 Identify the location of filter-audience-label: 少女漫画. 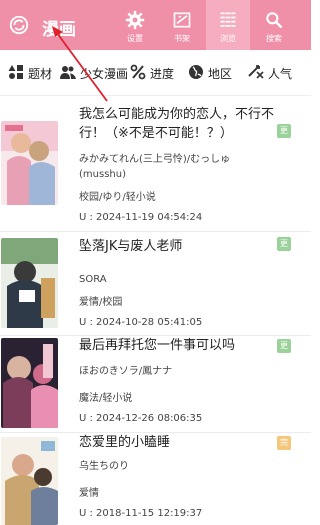
(104, 74).